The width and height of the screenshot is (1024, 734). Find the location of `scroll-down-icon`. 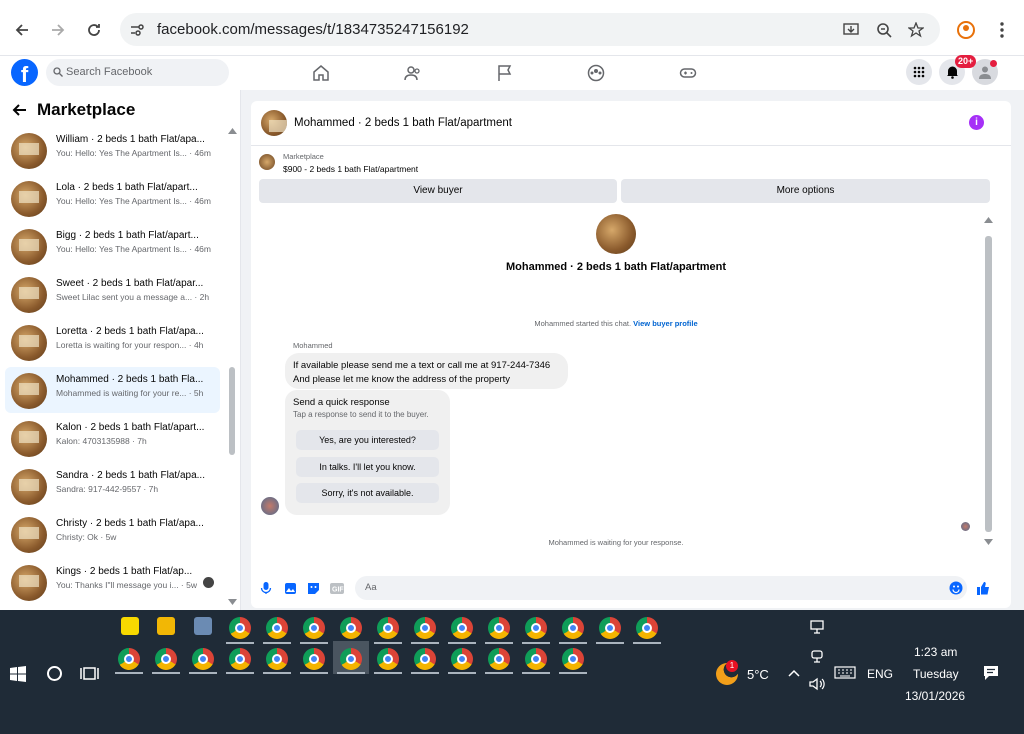

scroll-down-icon is located at coordinates (232, 602).